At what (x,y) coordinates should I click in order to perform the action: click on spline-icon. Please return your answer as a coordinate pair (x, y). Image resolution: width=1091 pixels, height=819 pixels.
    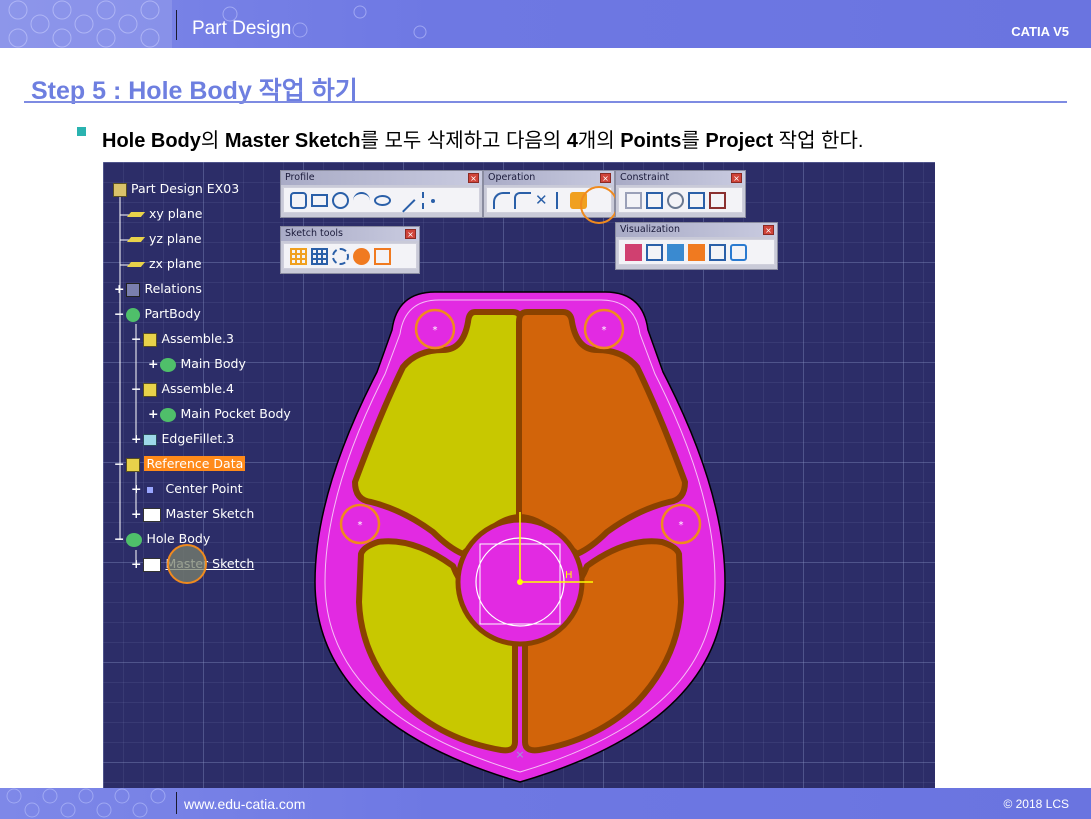
    Looking at the image, I should click on (361, 200).